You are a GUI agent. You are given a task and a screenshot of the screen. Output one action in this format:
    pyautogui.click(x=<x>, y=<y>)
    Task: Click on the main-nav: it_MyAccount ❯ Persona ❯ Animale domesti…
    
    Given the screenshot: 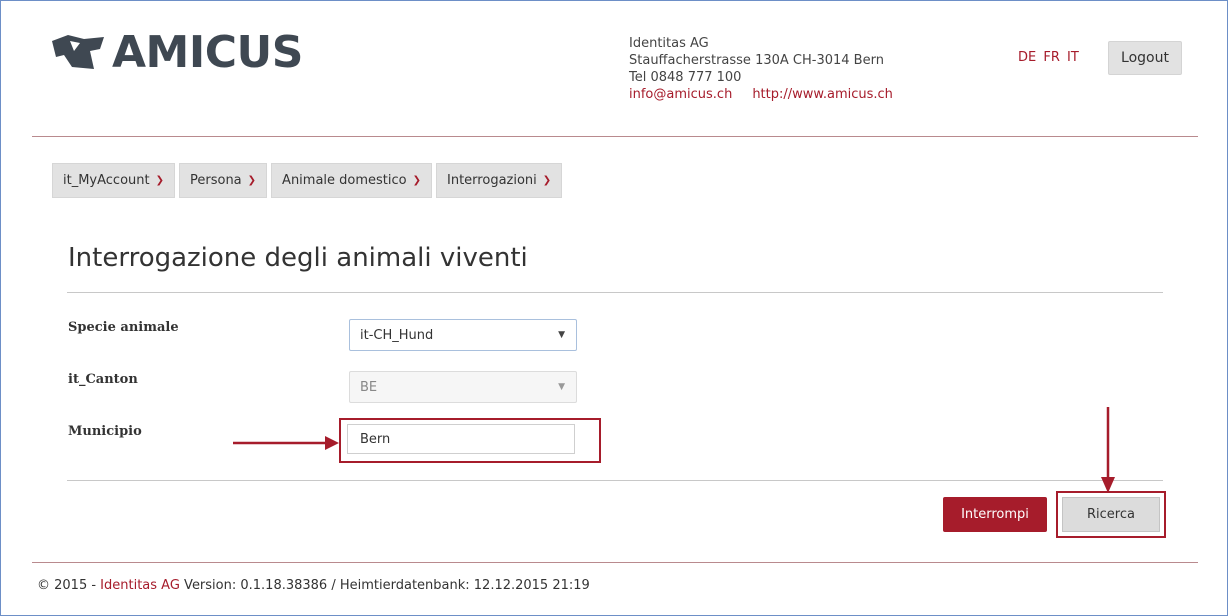 What is the action you would take?
    pyautogui.click(x=307, y=180)
    